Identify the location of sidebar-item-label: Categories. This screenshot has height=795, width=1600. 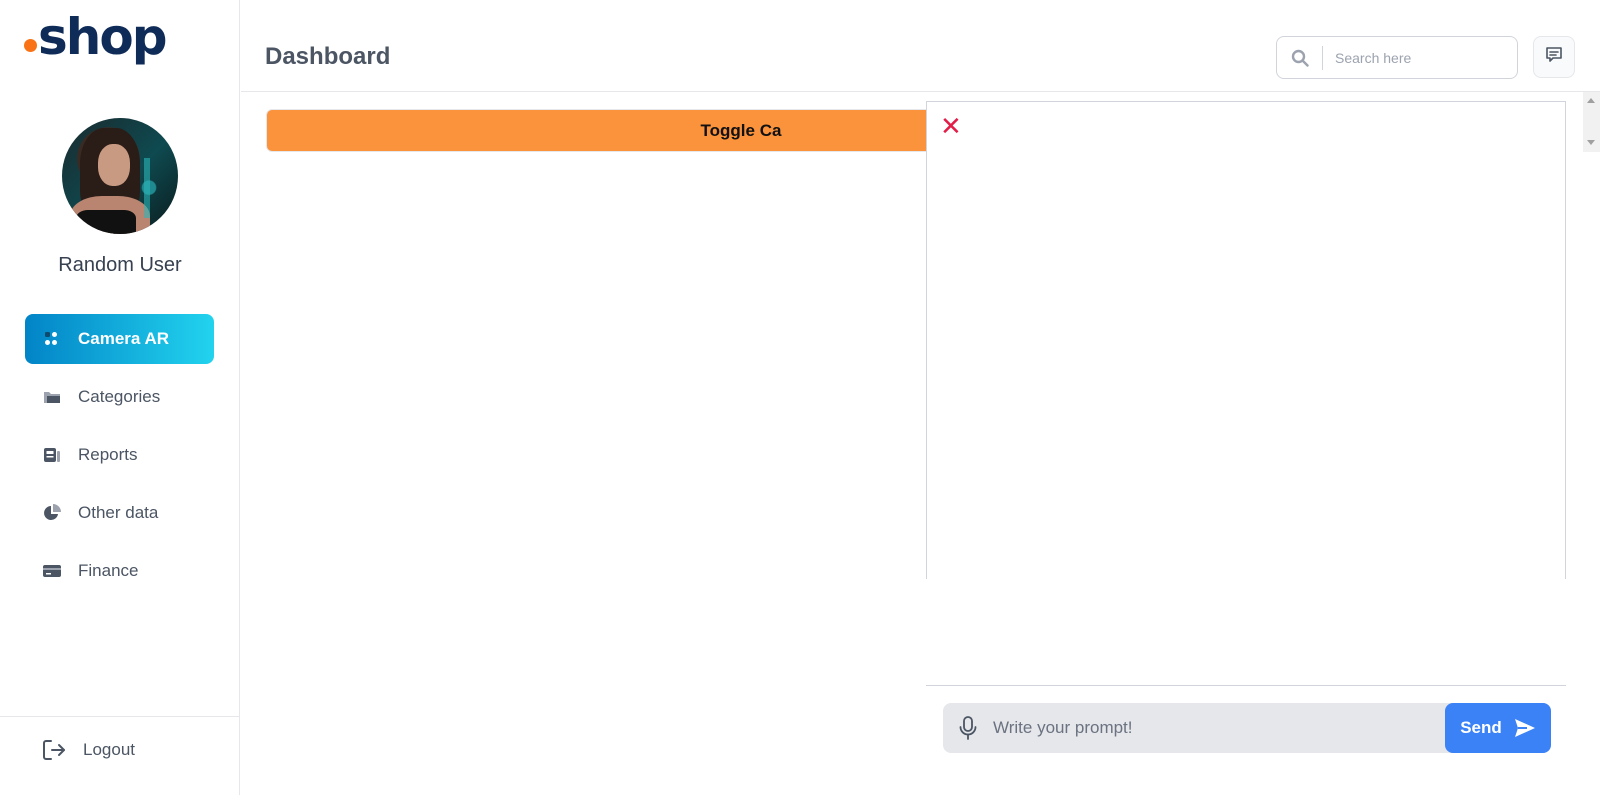
(119, 396).